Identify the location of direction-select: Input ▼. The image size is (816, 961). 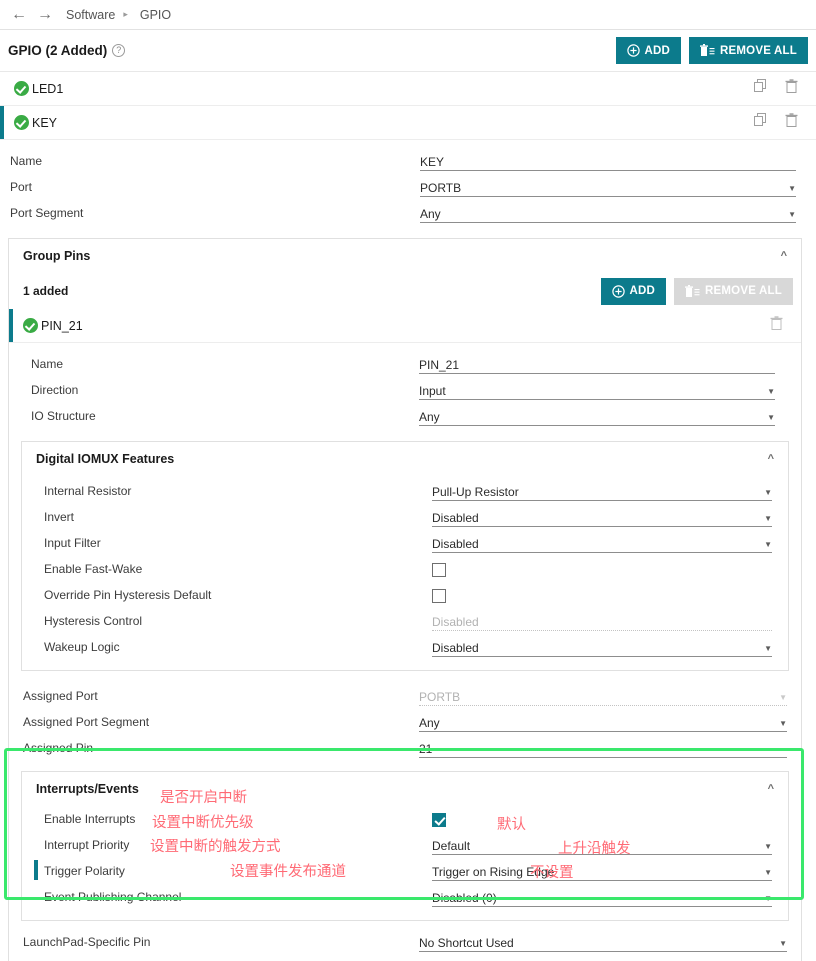
(597, 390).